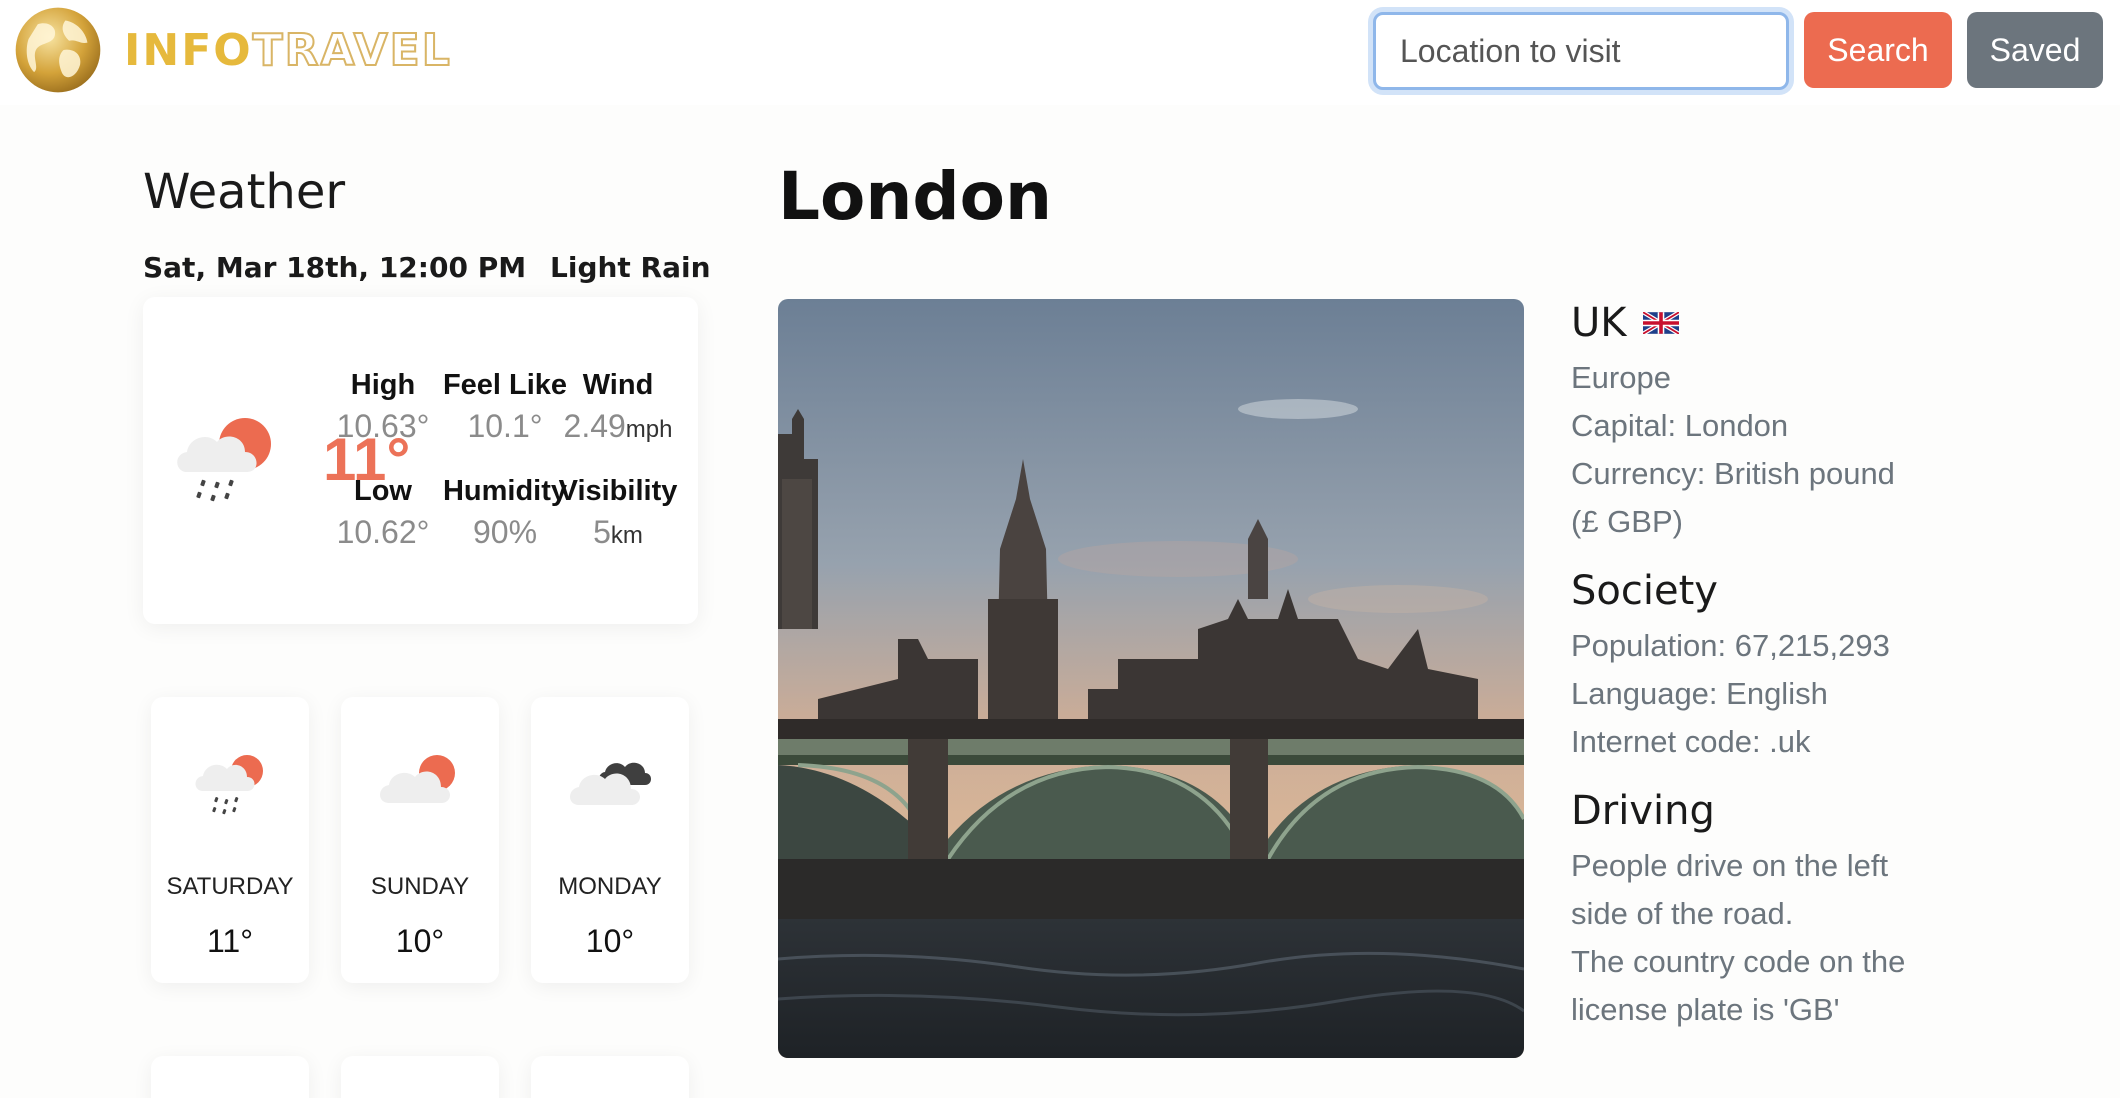  What do you see at coordinates (1581, 51) in the screenshot?
I see `location-search-input` at bounding box center [1581, 51].